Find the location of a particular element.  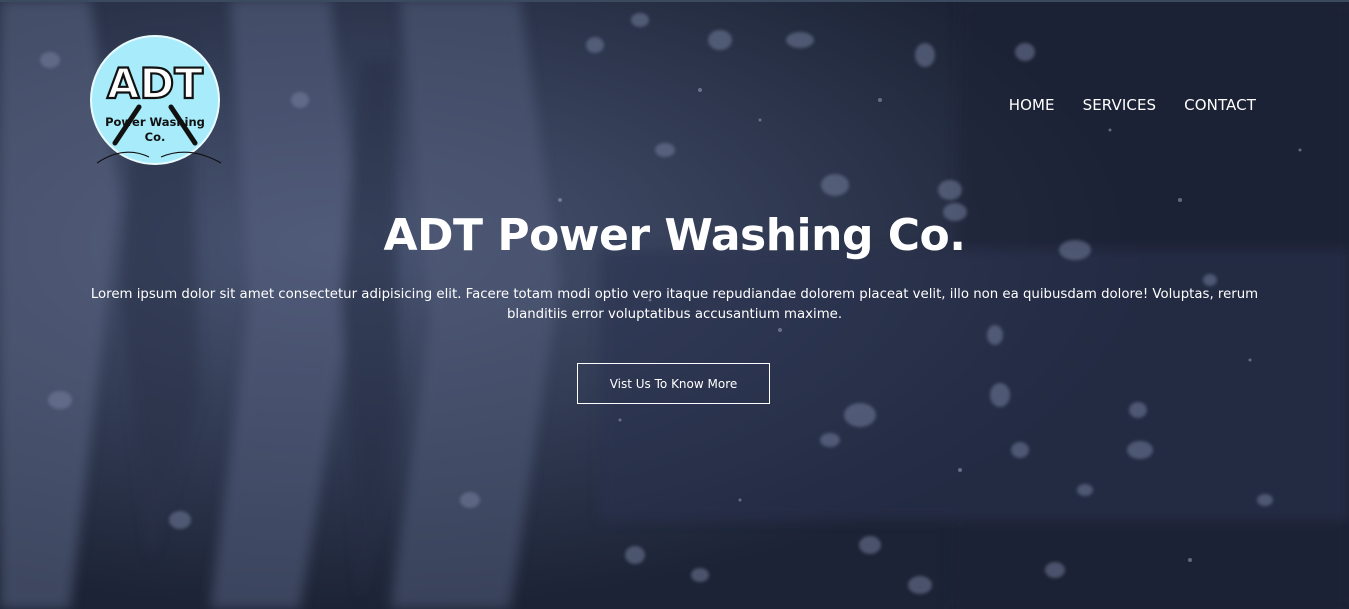

visit-us-button: Vist Us To Know More is located at coordinates (673, 383).